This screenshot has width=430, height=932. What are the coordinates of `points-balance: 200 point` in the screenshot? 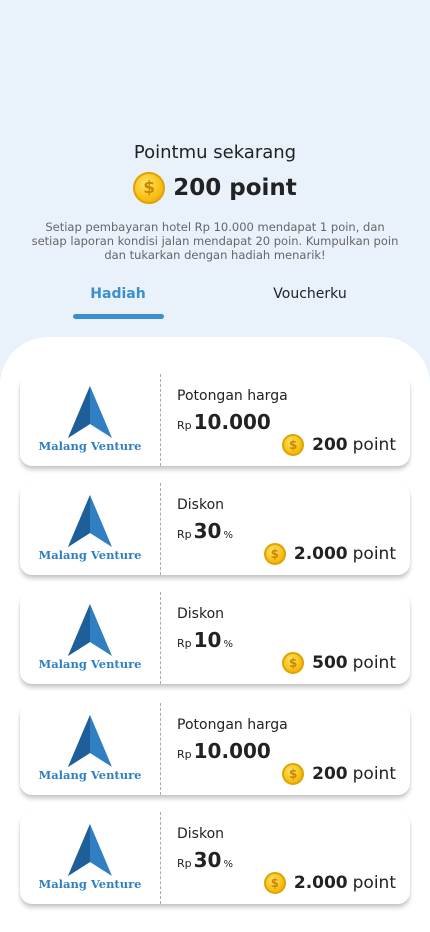 It's located at (215, 188).